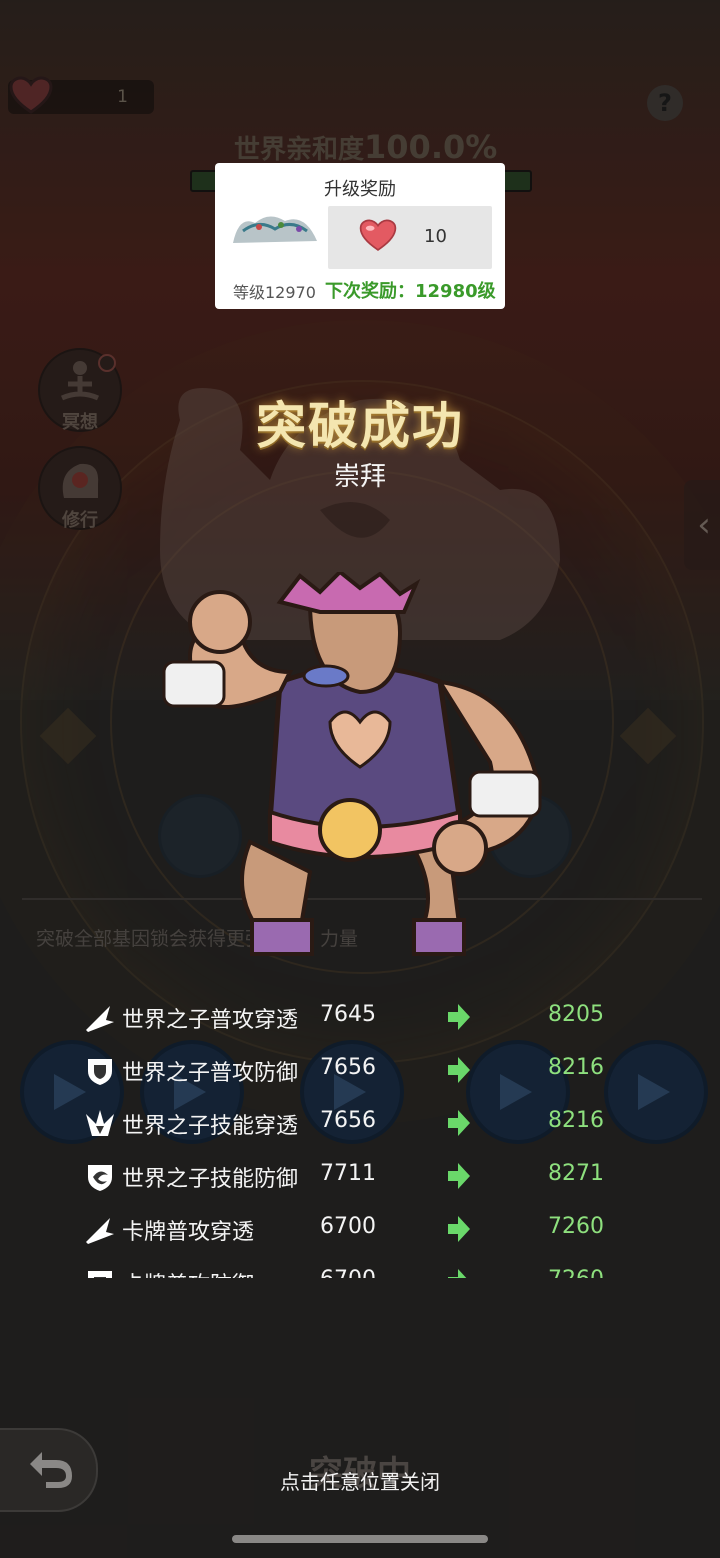  I want to click on stat-row: 世界之子技能防御 7711 8271, so click(364, 1177).